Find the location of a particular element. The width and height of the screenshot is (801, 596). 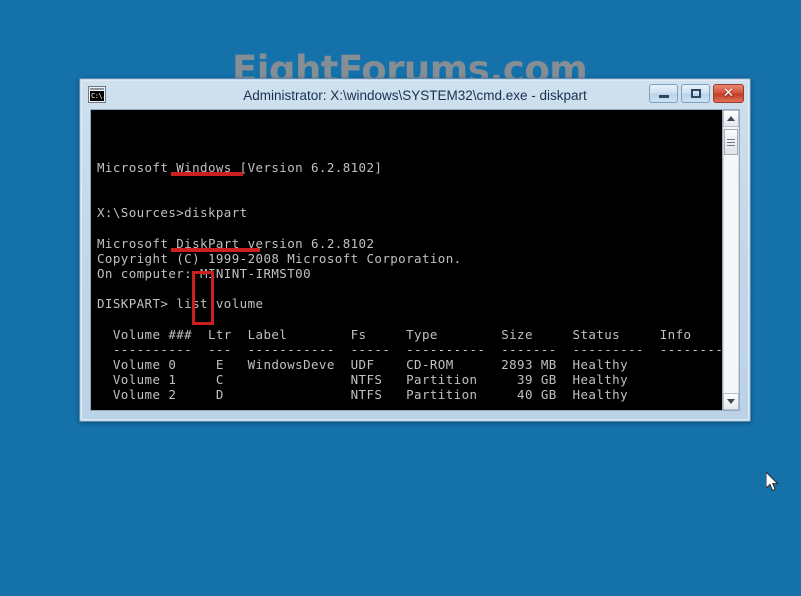

cmd-icon: C:\. is located at coordinates (97, 94).